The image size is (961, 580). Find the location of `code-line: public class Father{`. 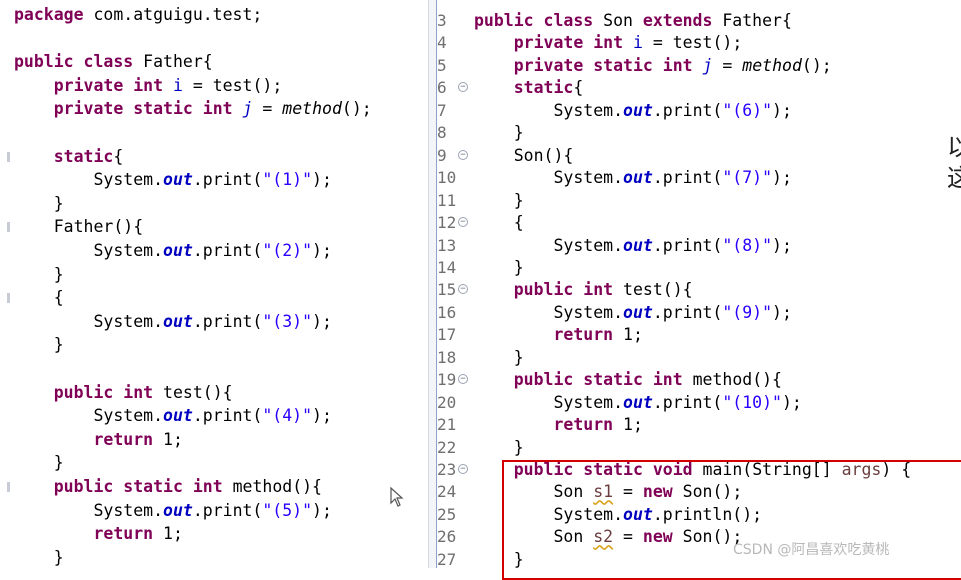

code-line: public class Father{ is located at coordinates (113, 62).